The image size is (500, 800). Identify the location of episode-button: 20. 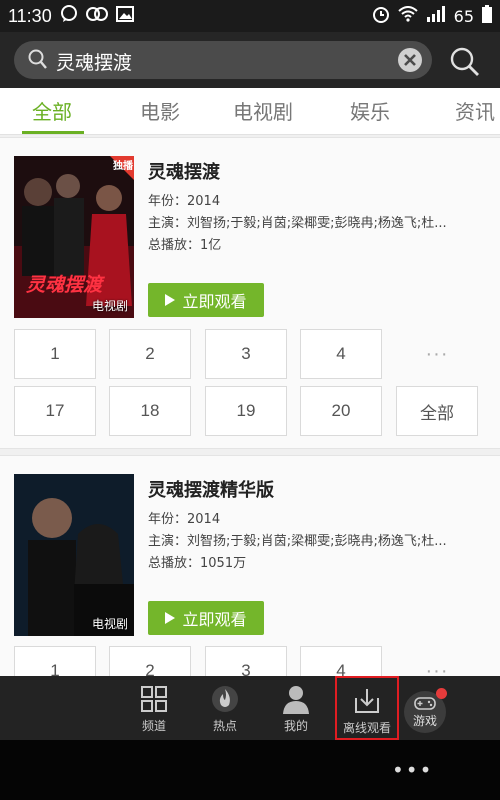
(341, 411).